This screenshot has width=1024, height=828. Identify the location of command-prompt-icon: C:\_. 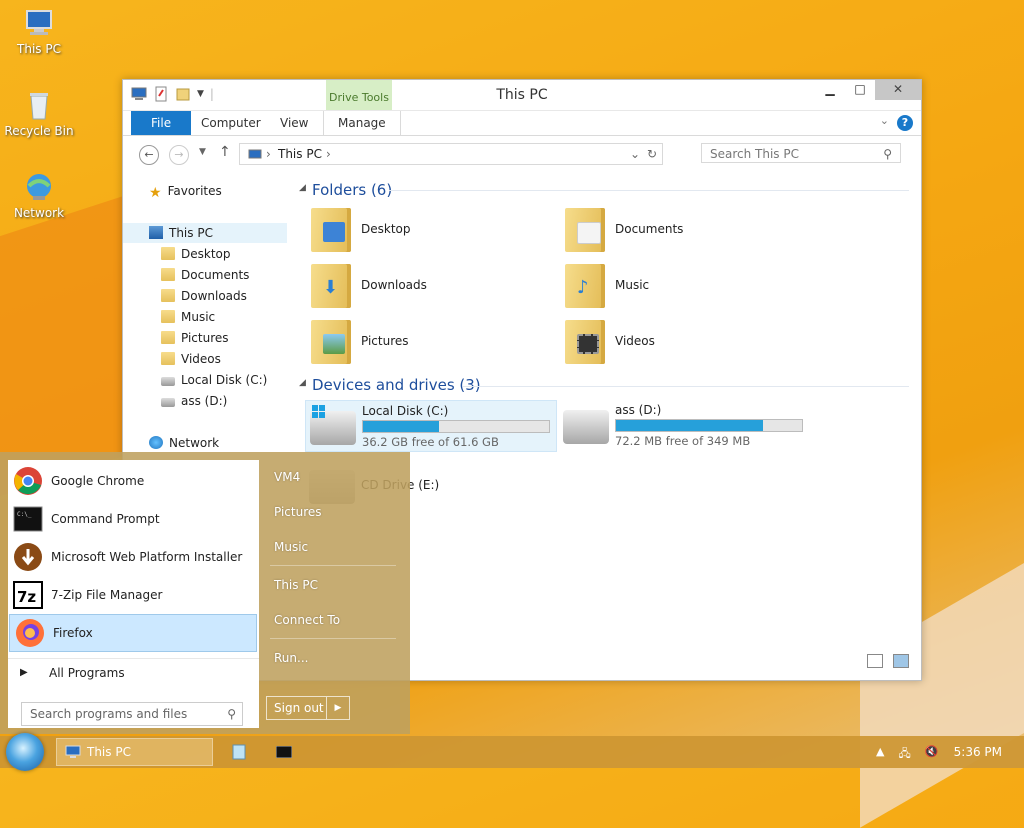
(28, 519).